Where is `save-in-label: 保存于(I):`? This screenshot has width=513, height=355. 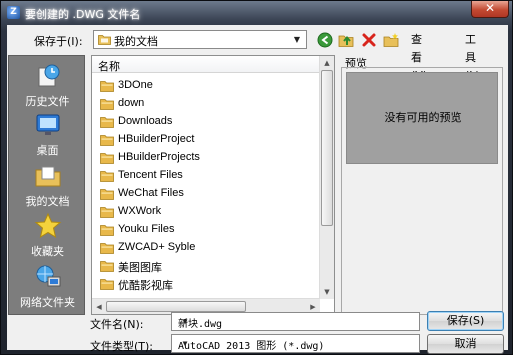 save-in-label: 保存于(I): is located at coordinates (58, 41).